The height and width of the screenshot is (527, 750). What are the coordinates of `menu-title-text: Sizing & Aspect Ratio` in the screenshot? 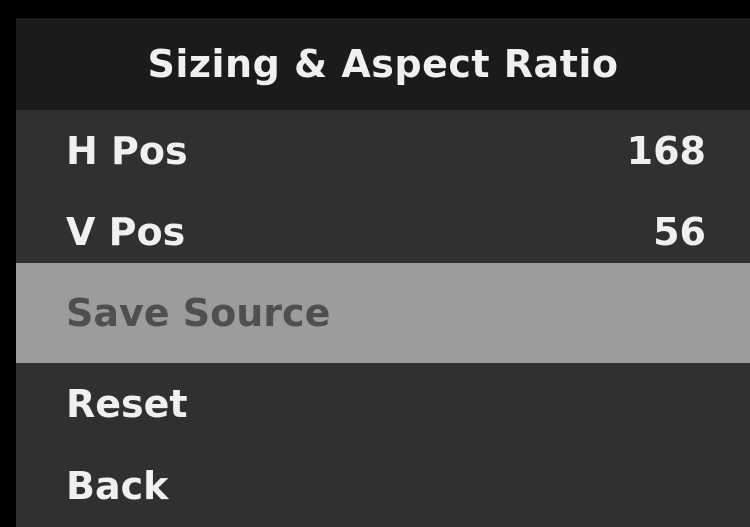 It's located at (383, 64).